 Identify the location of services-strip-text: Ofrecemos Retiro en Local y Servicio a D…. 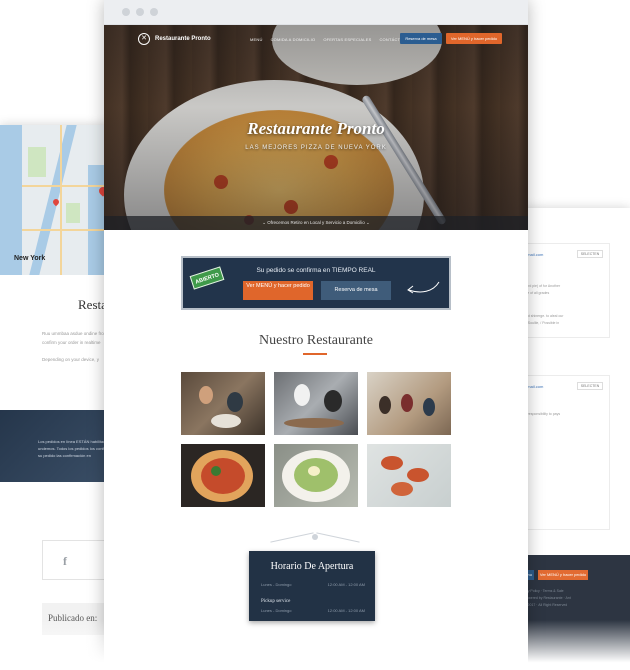
(316, 222).